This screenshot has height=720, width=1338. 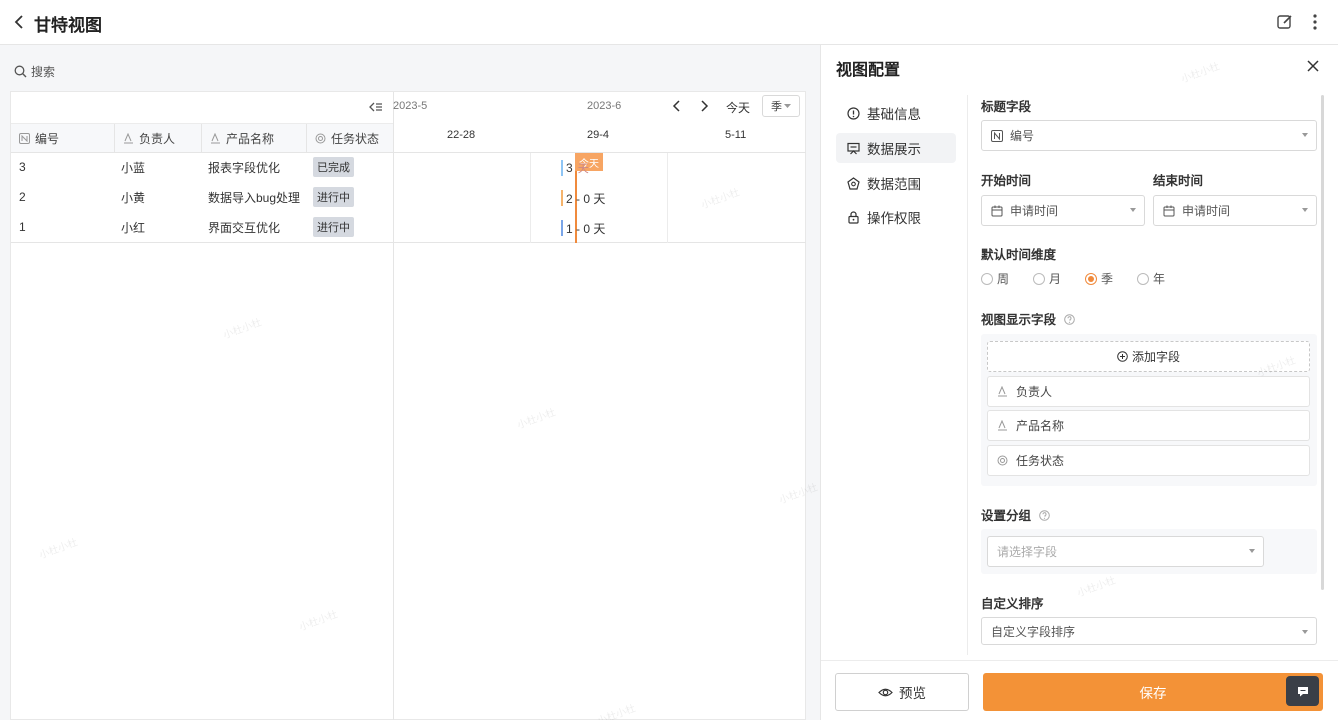 I want to click on cell-product: 界面交互优化, so click(x=244, y=227).